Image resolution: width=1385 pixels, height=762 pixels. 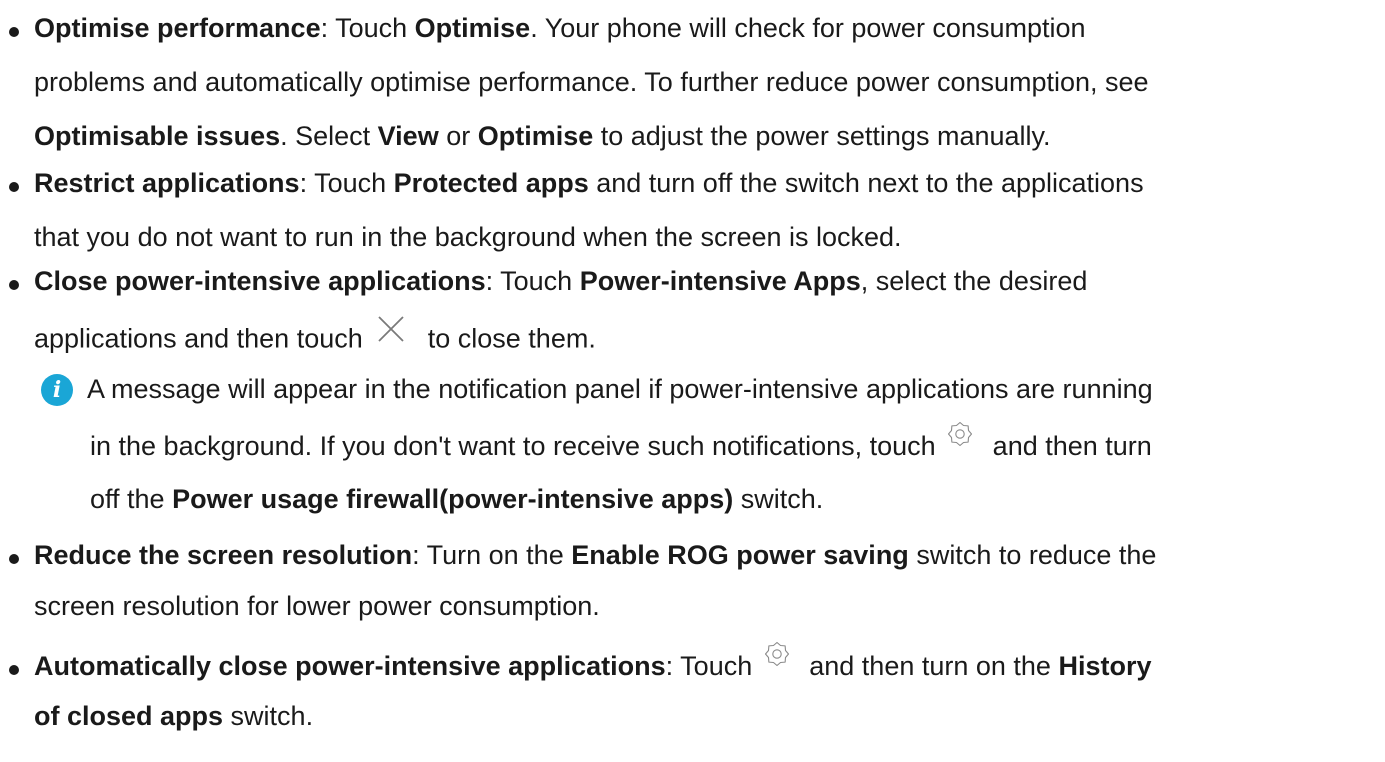 What do you see at coordinates (458, 136) in the screenshot?
I see `text-run: or` at bounding box center [458, 136].